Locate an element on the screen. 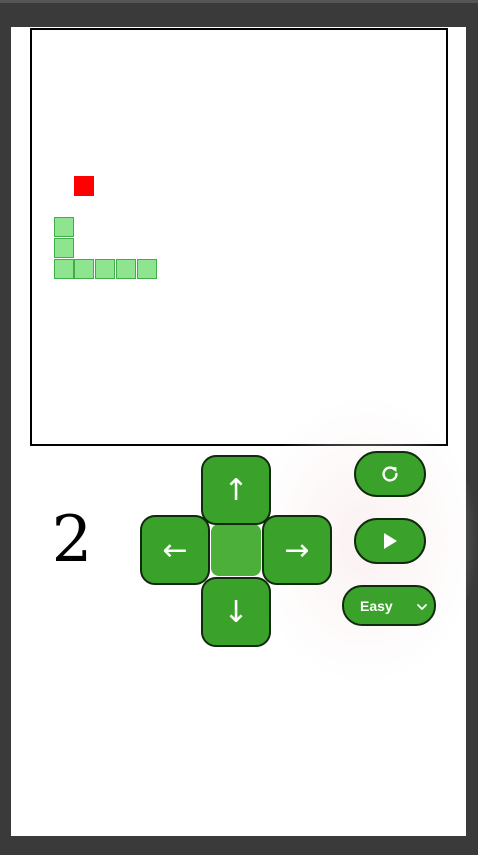  play-button is located at coordinates (390, 541).